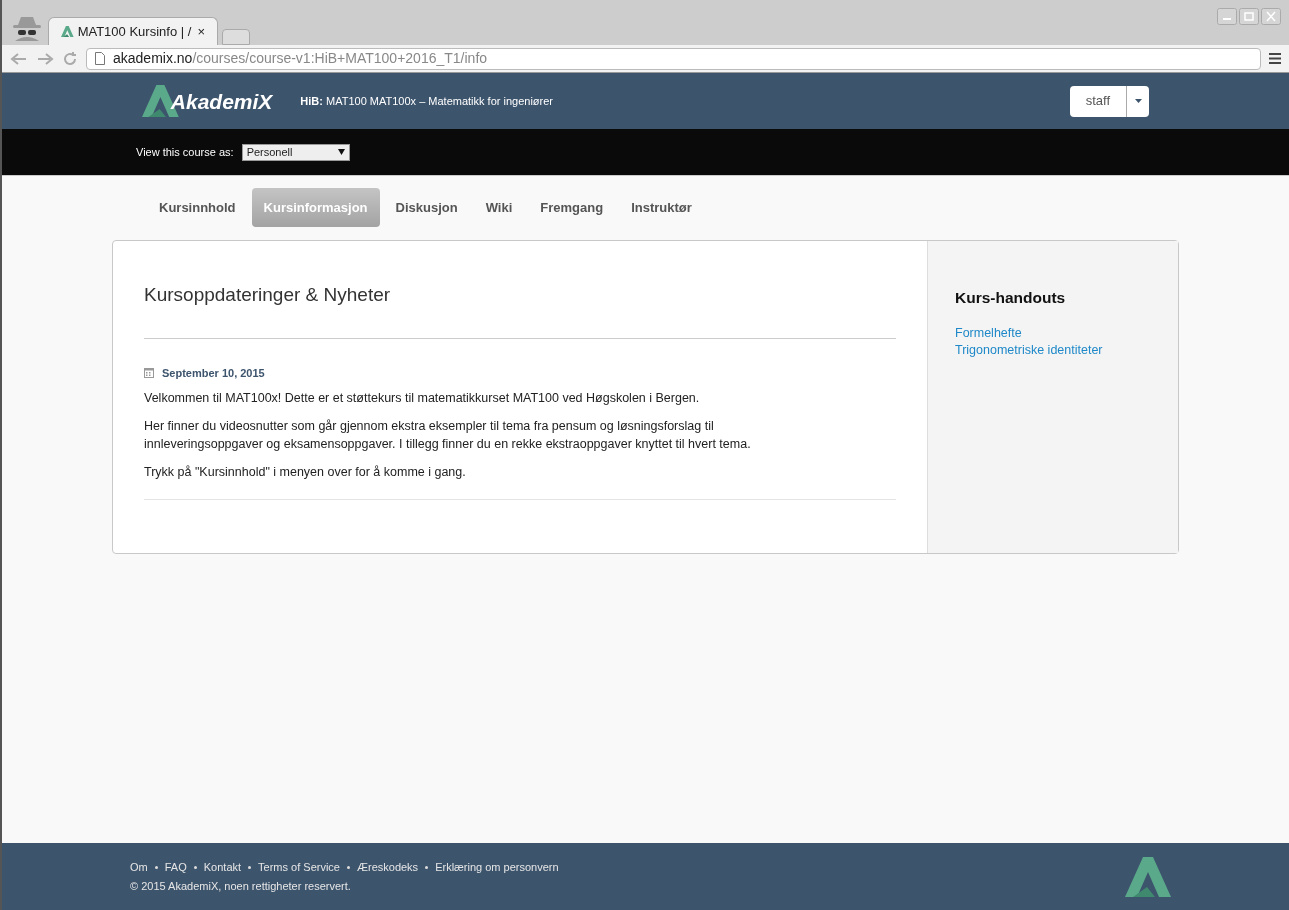  I want to click on url-text: akademix.no/courses/course-v1:HiB+MAT100+2016_T1/info, so click(300, 58).